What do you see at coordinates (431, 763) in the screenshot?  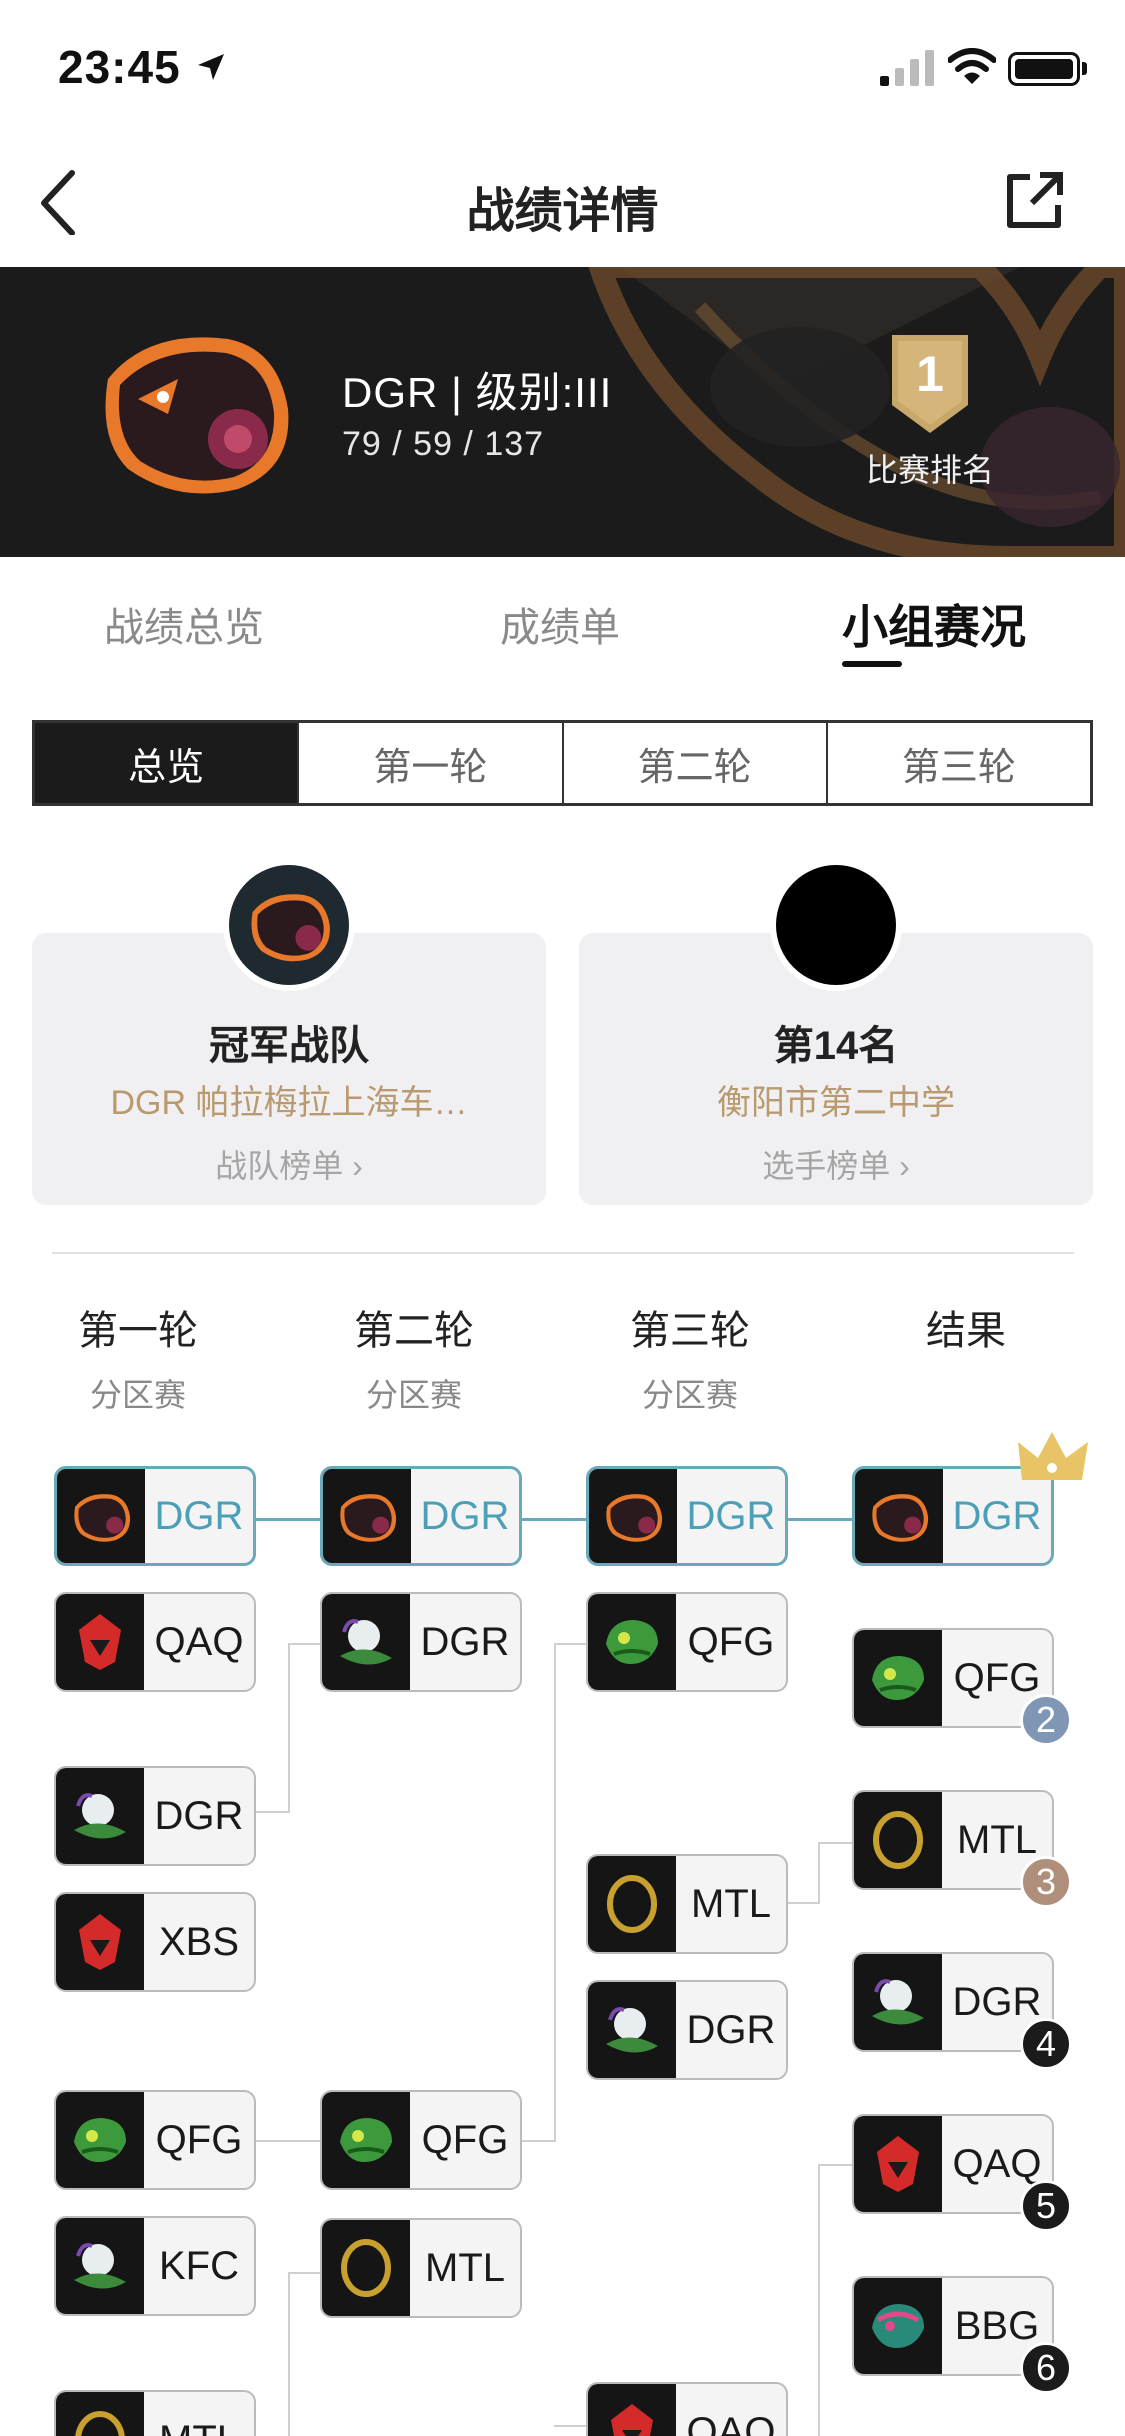 I see `segment-round-1: 第一轮` at bounding box center [431, 763].